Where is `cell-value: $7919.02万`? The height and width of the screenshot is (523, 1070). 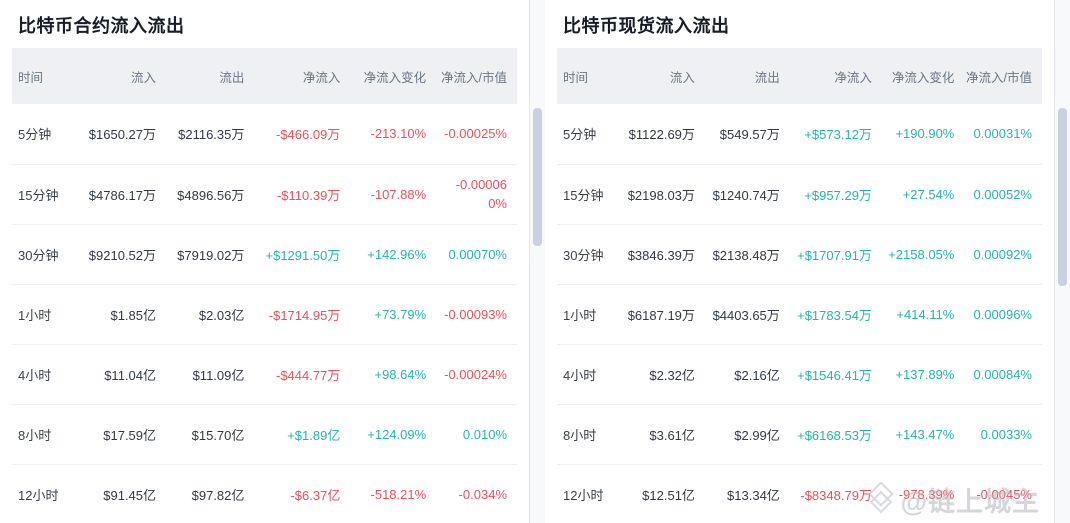
cell-value: $7919.02万 is located at coordinates (211, 255).